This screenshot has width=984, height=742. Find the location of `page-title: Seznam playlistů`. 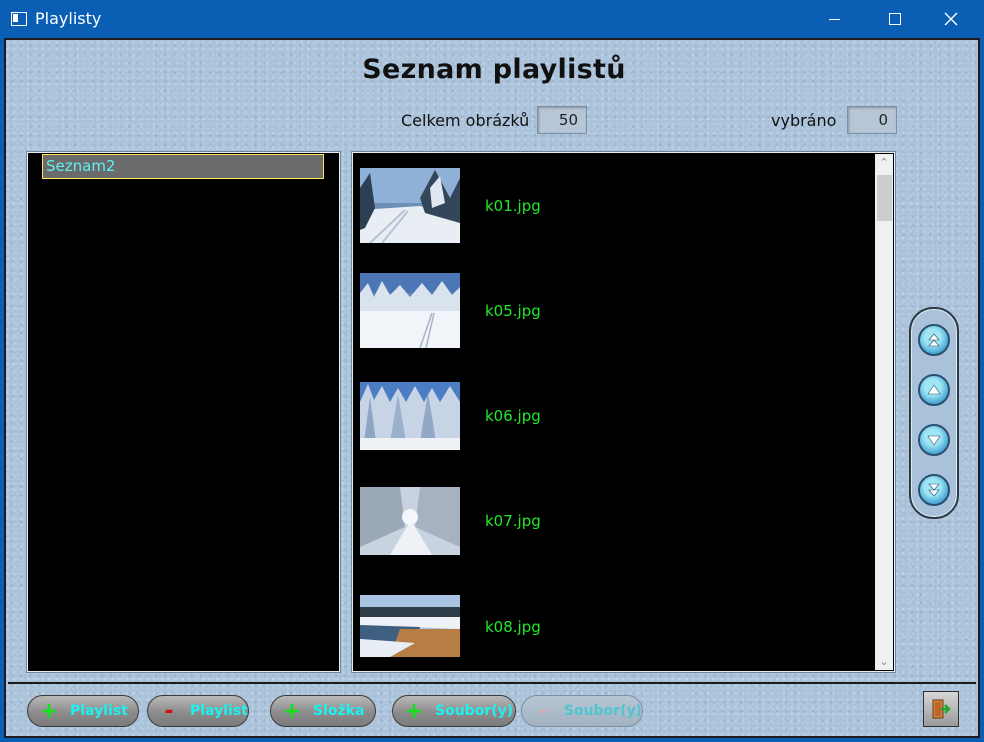

page-title: Seznam playlistů is located at coordinates (494, 69).